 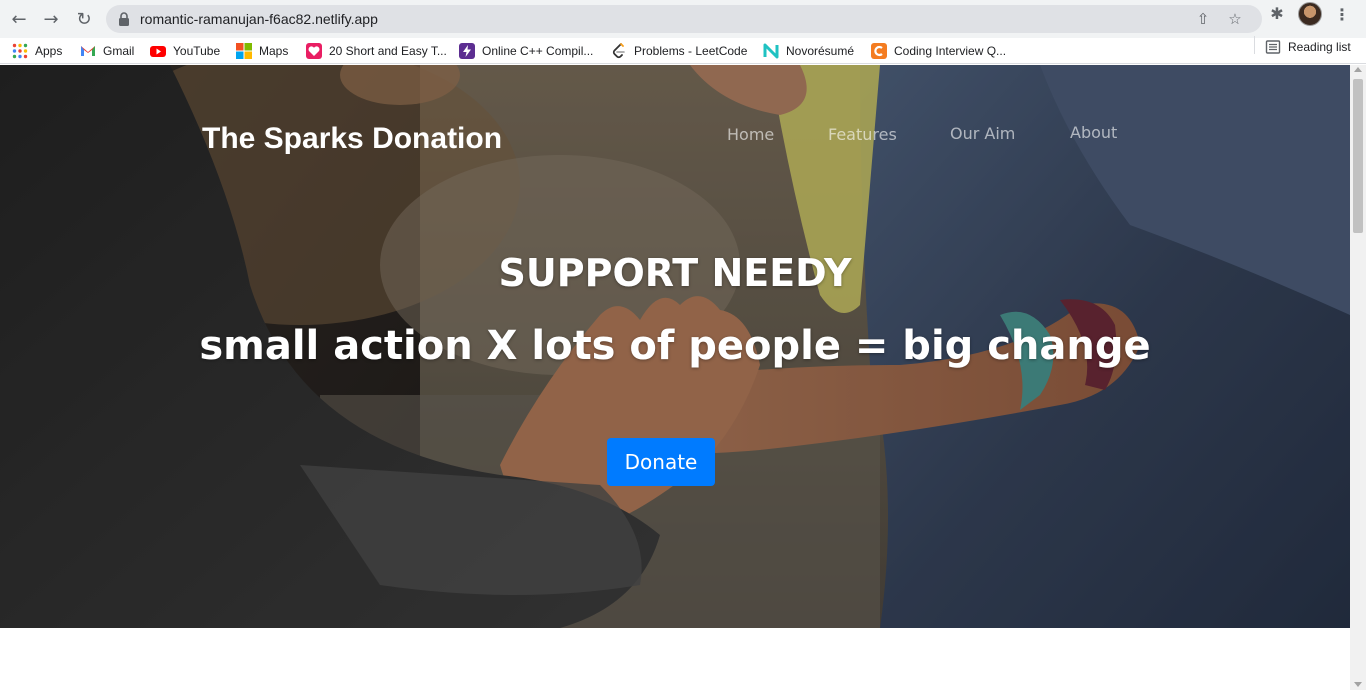 I want to click on bookmark-gmail: Gmail, so click(x=107, y=51).